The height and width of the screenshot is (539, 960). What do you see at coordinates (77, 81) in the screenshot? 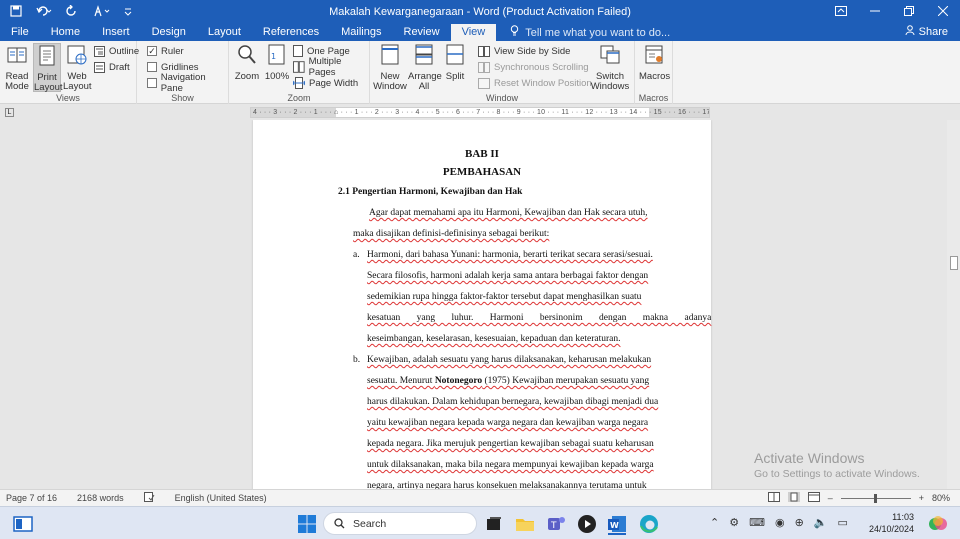
I see `web-layout-label: Web Layout` at bounding box center [77, 81].